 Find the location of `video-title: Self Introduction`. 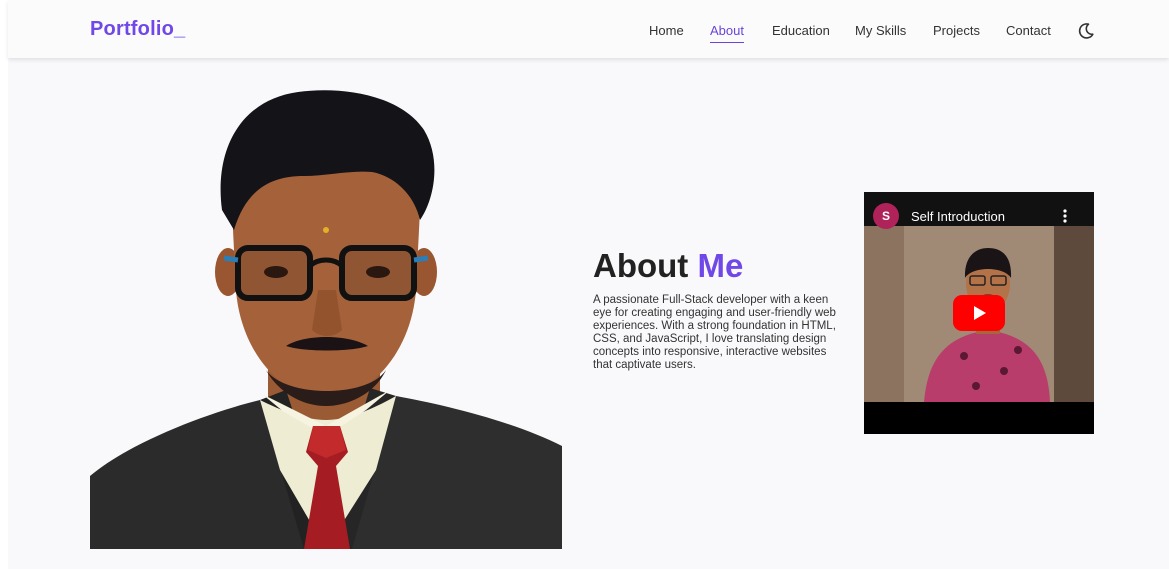

video-title: Self Introduction is located at coordinates (958, 216).